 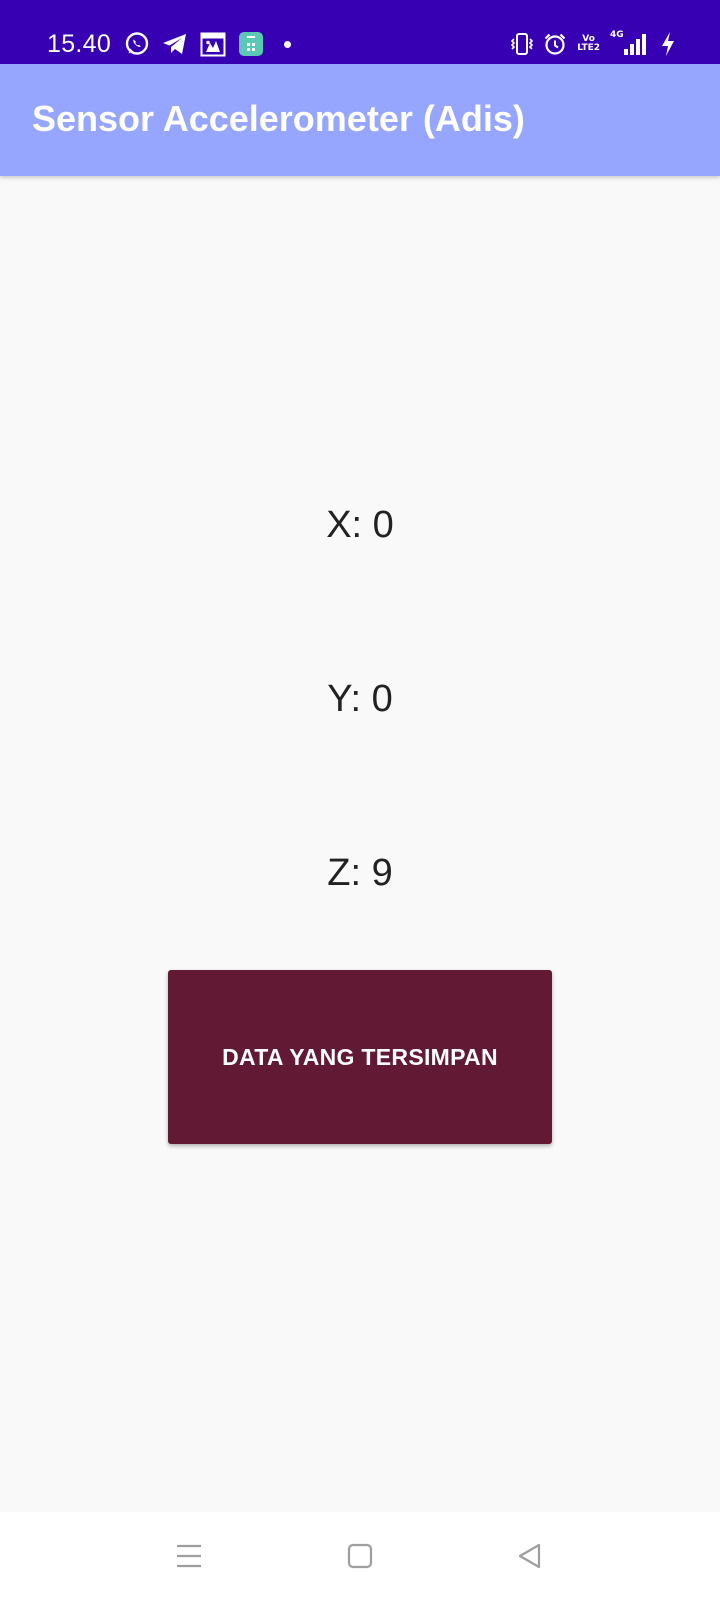 What do you see at coordinates (588, 48) in the screenshot?
I see `volte-label-bottom: LTE2` at bounding box center [588, 48].